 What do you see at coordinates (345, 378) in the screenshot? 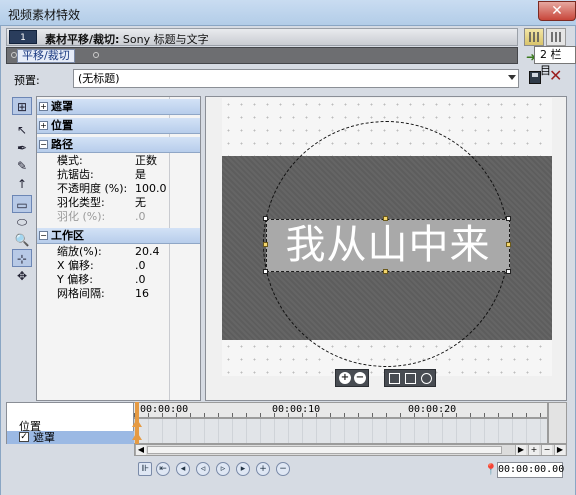
I see `zoom-in-icon: +` at bounding box center [345, 378].